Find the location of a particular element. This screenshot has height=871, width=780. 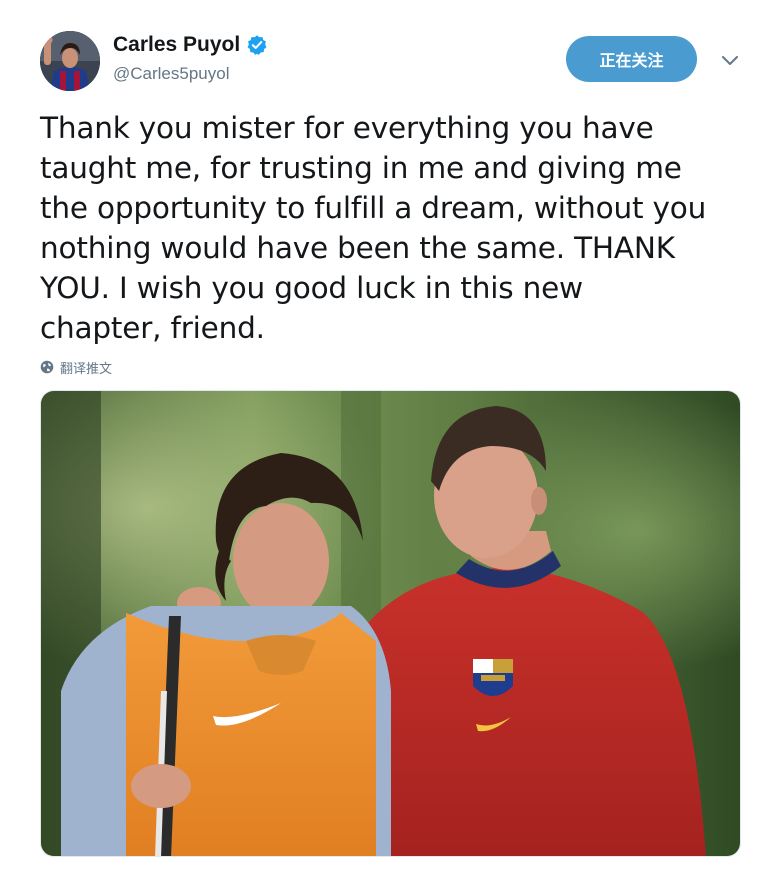

user-handle: @Carles5puyol is located at coordinates (171, 74).